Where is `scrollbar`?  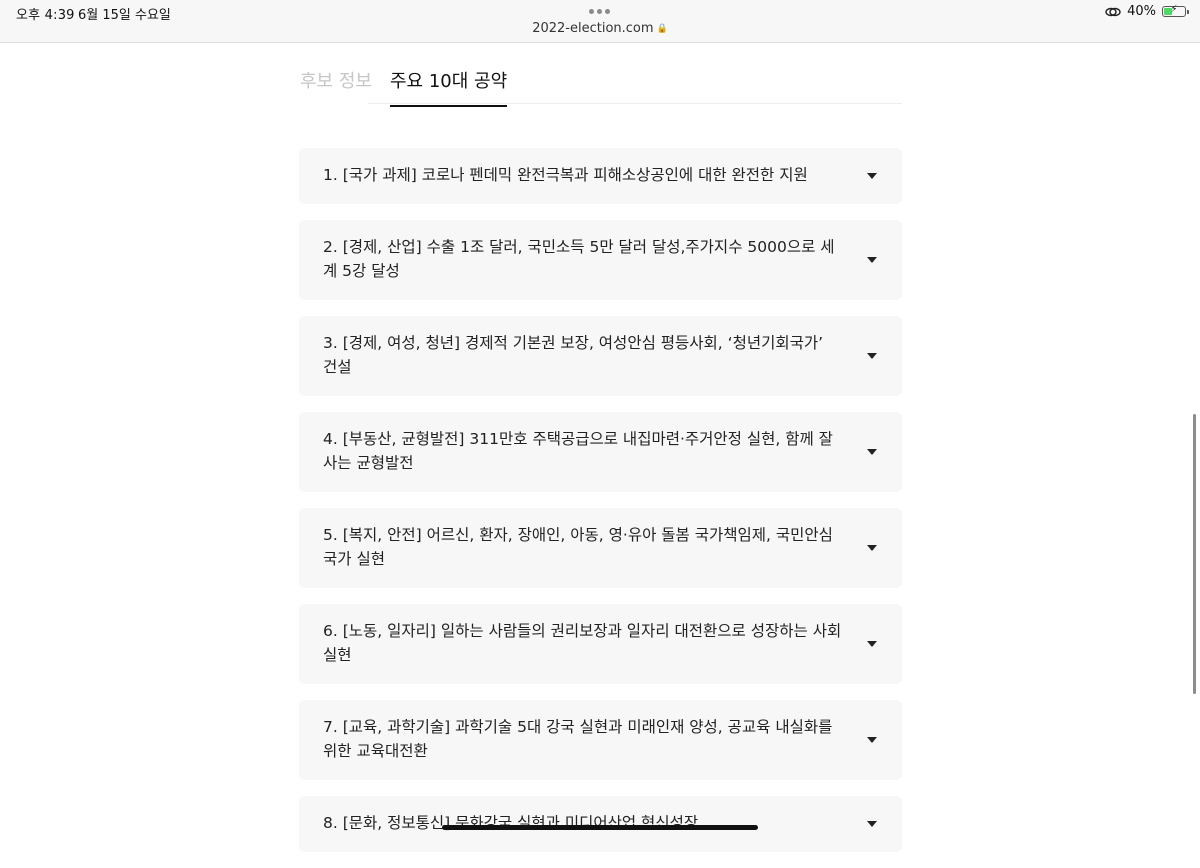
scrollbar is located at coordinates (1194, 554).